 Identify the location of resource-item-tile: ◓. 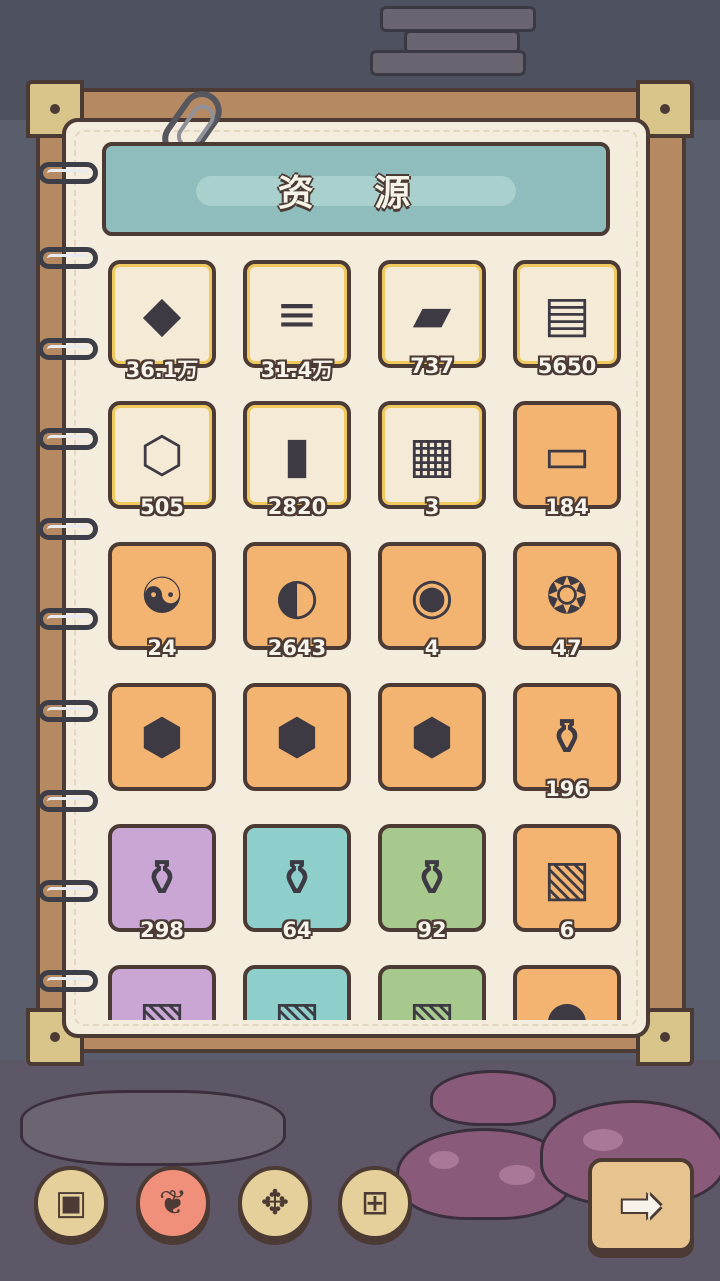
(567, 992).